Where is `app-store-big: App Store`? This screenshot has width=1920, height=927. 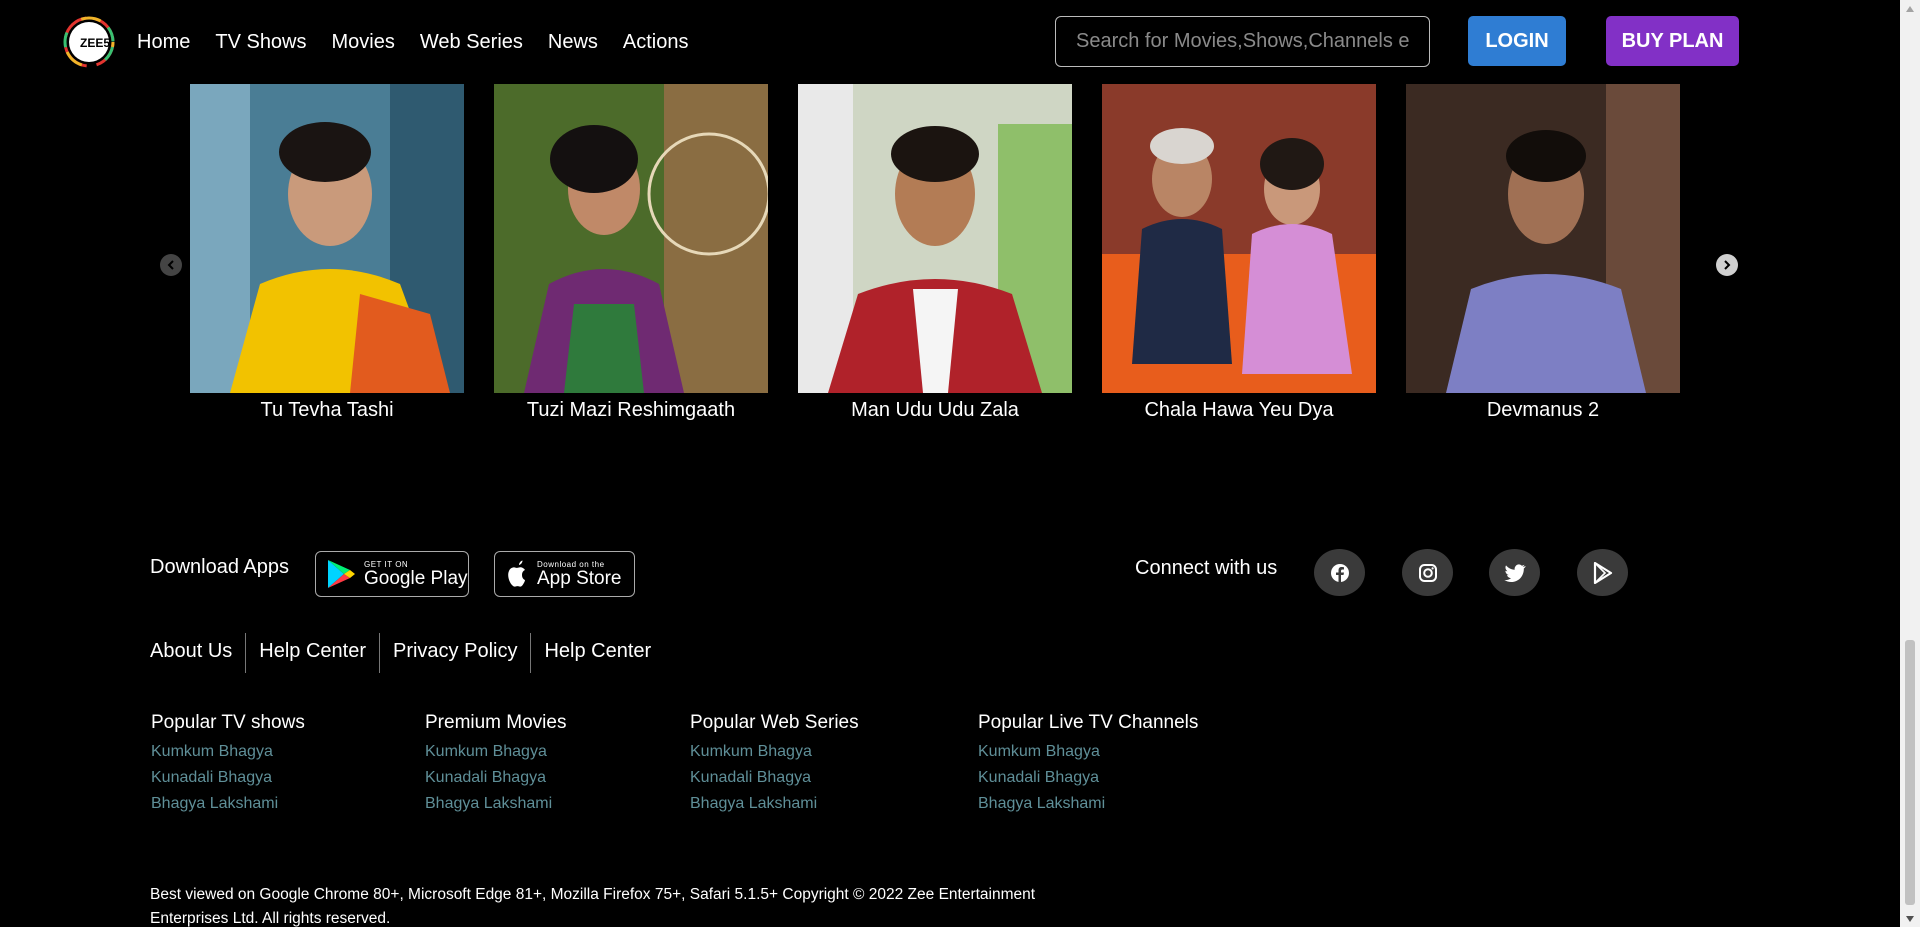
app-store-big: App Store is located at coordinates (579, 578).